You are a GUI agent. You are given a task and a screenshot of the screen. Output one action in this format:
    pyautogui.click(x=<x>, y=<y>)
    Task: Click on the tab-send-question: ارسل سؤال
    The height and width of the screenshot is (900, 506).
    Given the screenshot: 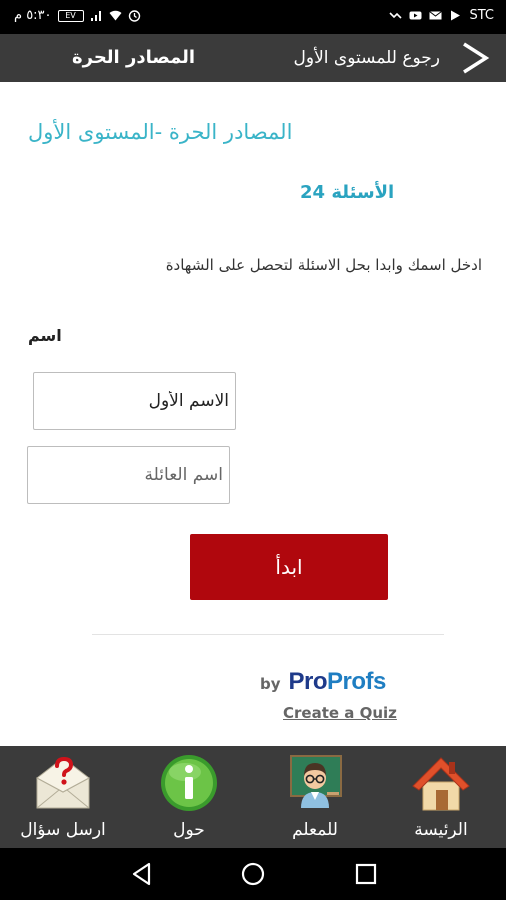 What is the action you would take?
    pyautogui.click(x=63, y=797)
    